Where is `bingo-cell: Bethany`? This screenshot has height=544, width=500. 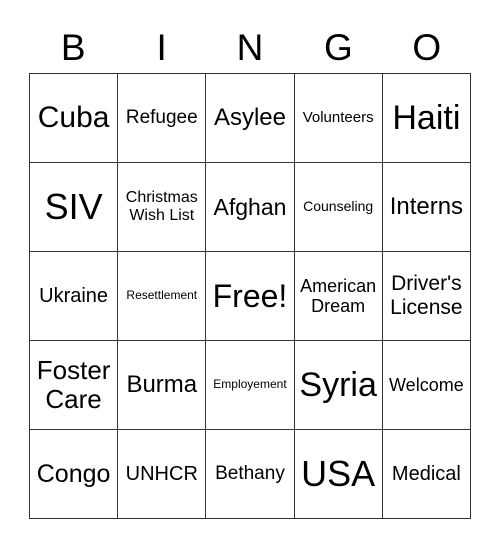
bingo-cell: Bethany is located at coordinates (250, 474).